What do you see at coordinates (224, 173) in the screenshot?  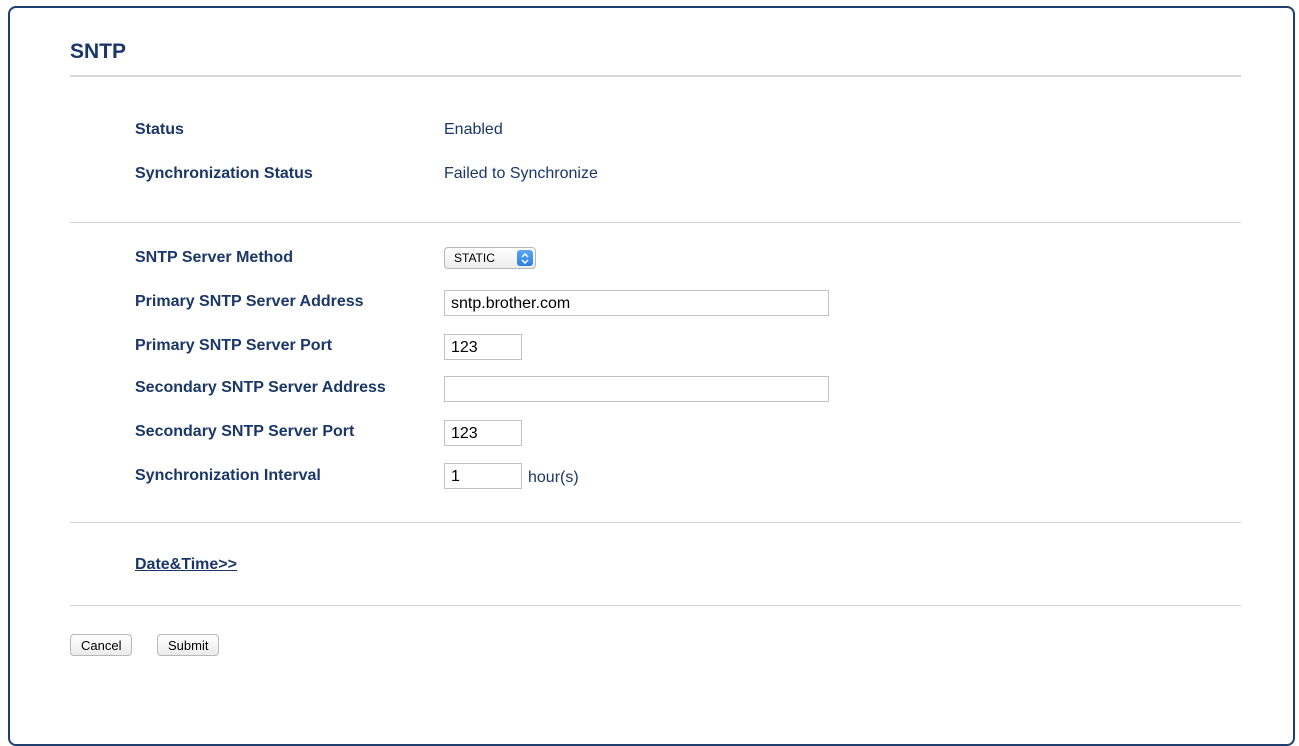 I see `sync-status-label: Synchronization Status` at bounding box center [224, 173].